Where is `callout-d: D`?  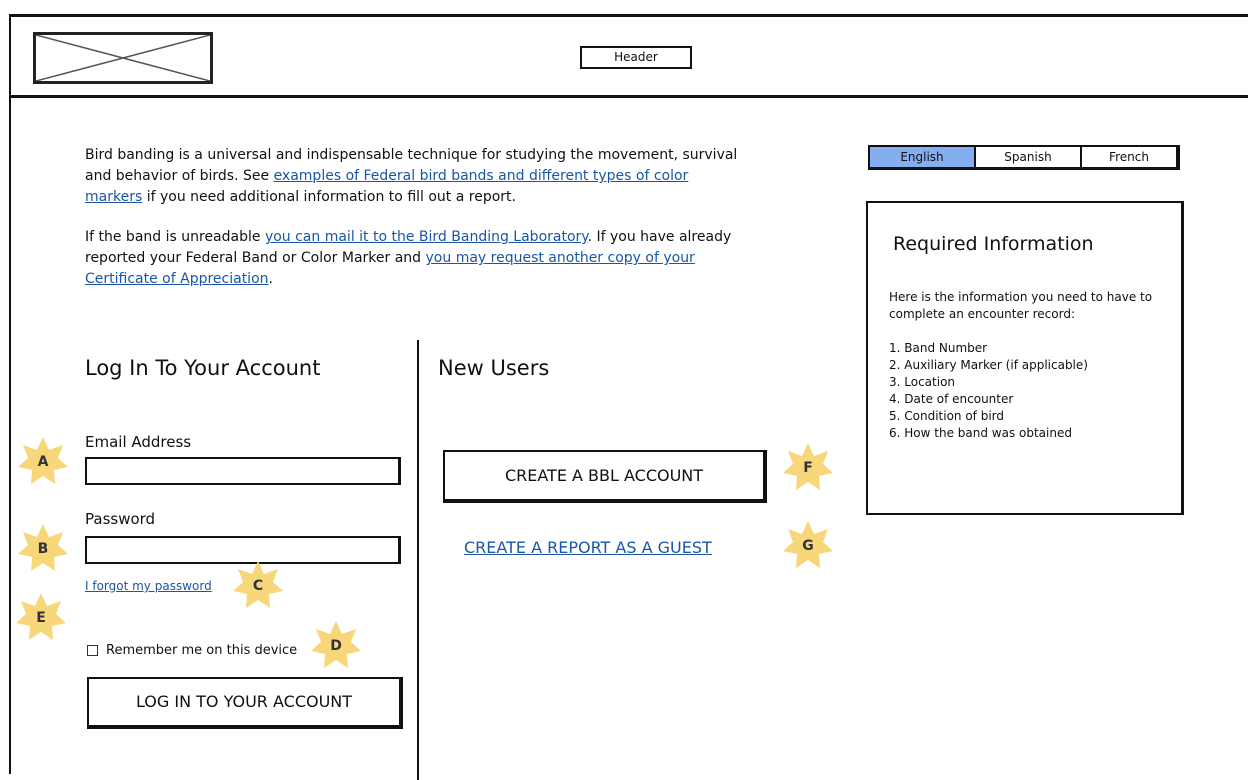
callout-d: D is located at coordinates (336, 646).